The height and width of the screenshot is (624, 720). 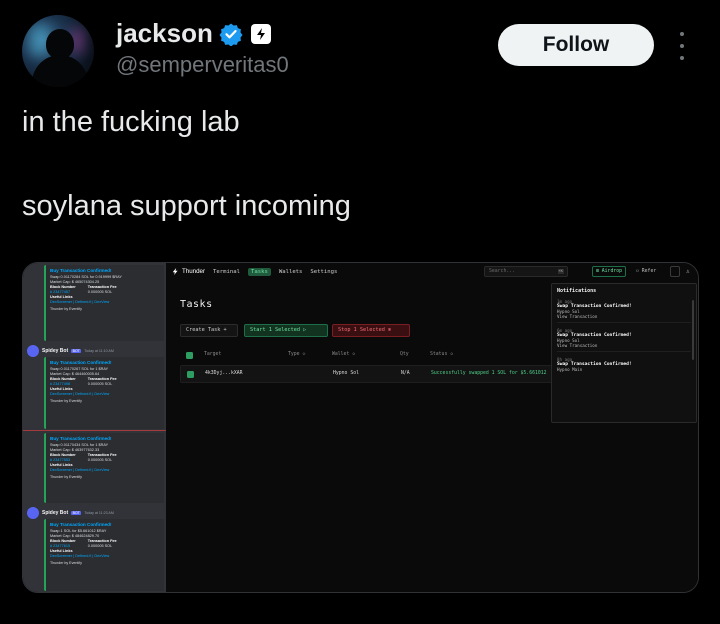 I want to click on notification-wallet: Hypno Main, so click(x=570, y=369).